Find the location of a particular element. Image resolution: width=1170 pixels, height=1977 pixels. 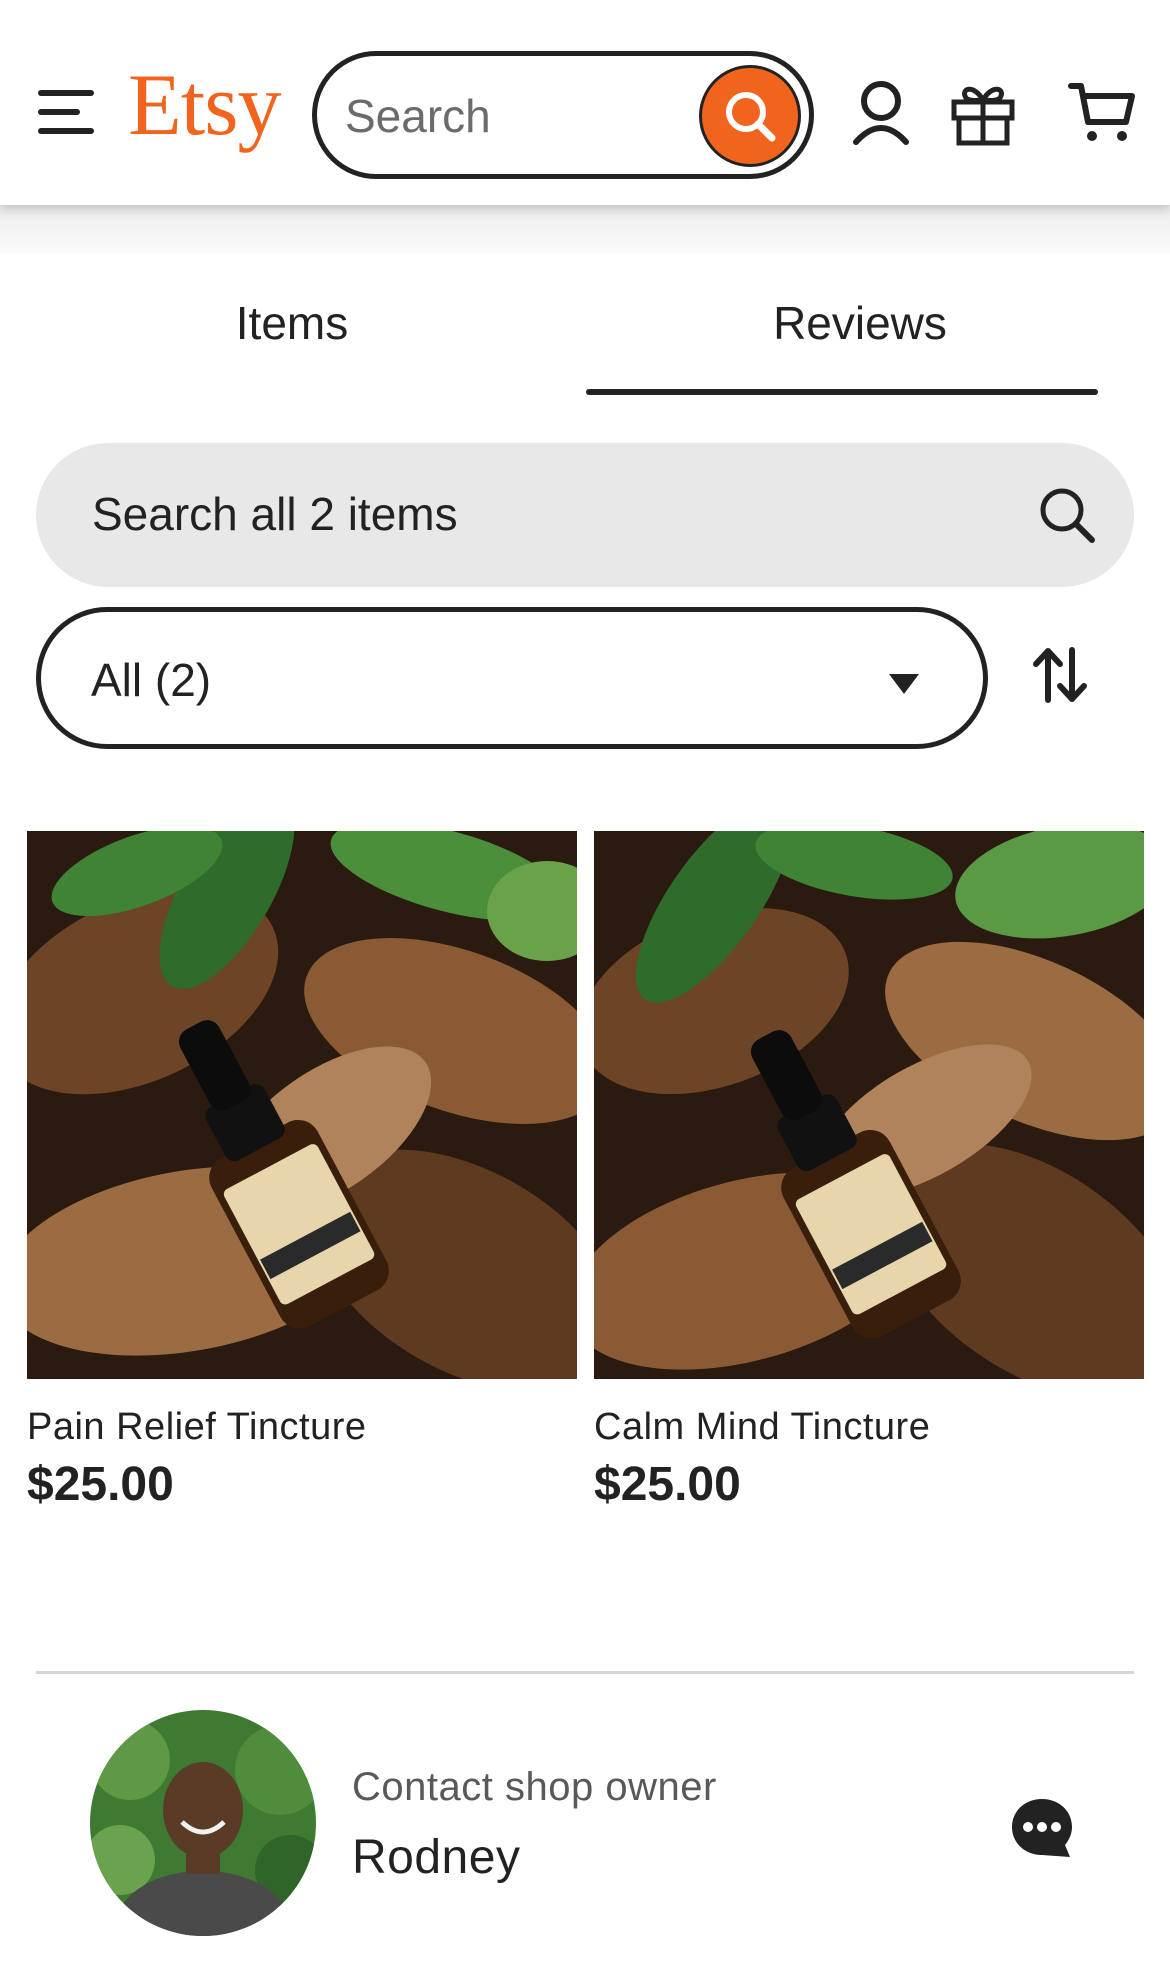

account-icon is located at coordinates (881, 113).